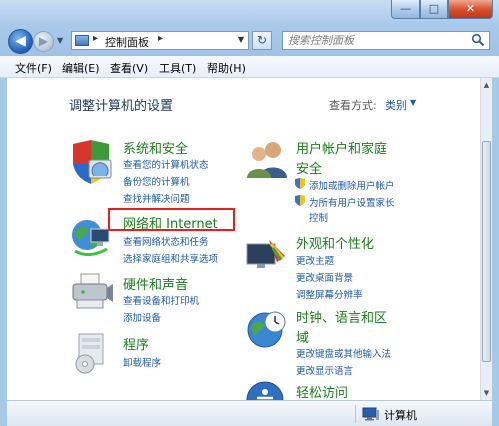 This screenshot has width=499, height=426. Describe the element at coordinates (170, 258) in the screenshot. I see `link-homegroup-sharing: 选择家庭组和共享选项` at that location.